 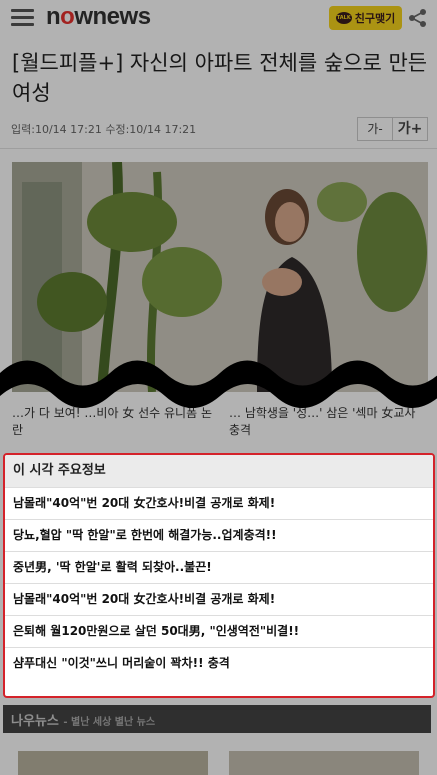 I want to click on popup-heading: 이 시각 주요정보, so click(x=219, y=471).